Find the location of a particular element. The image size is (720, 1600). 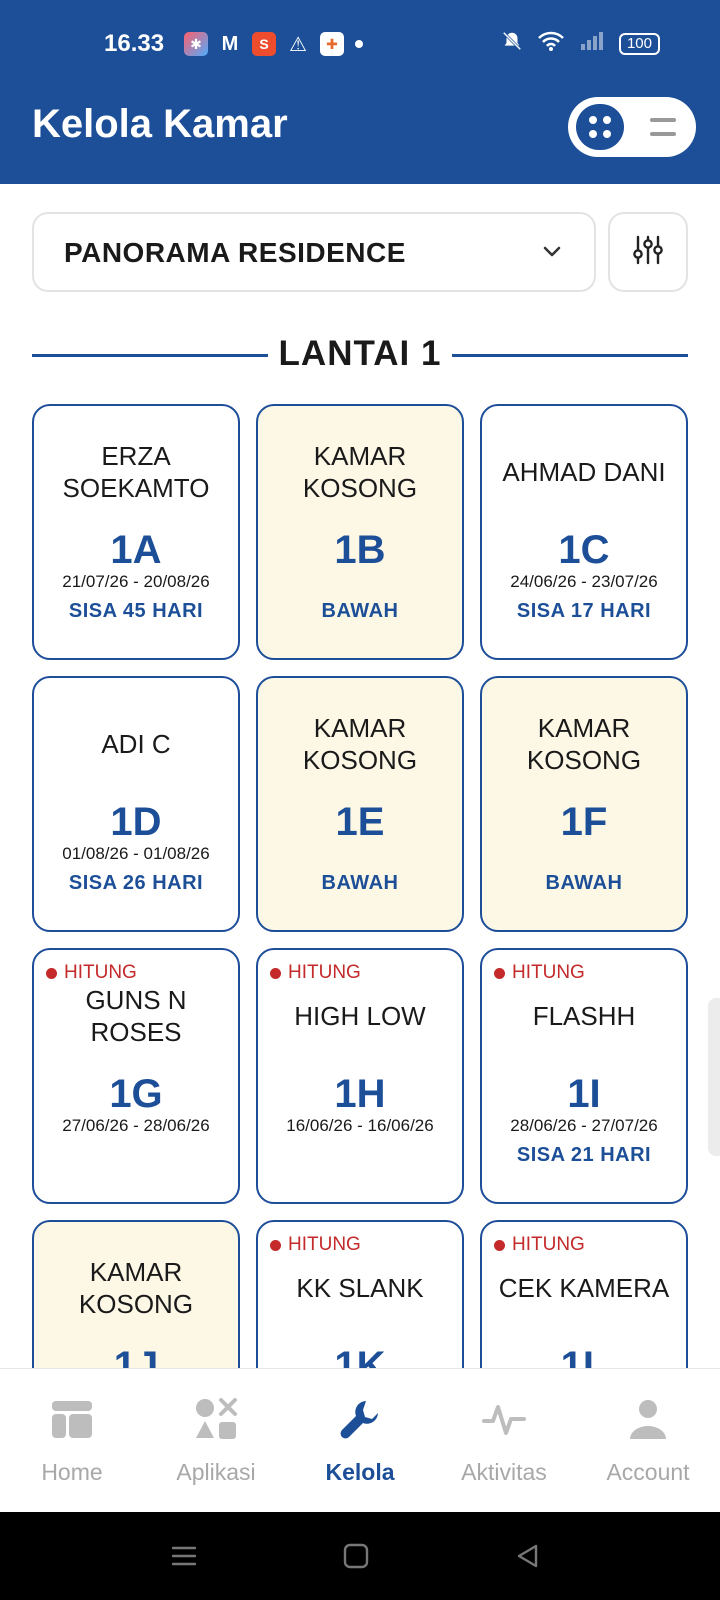

grid-view-icon is located at coordinates (600, 127).